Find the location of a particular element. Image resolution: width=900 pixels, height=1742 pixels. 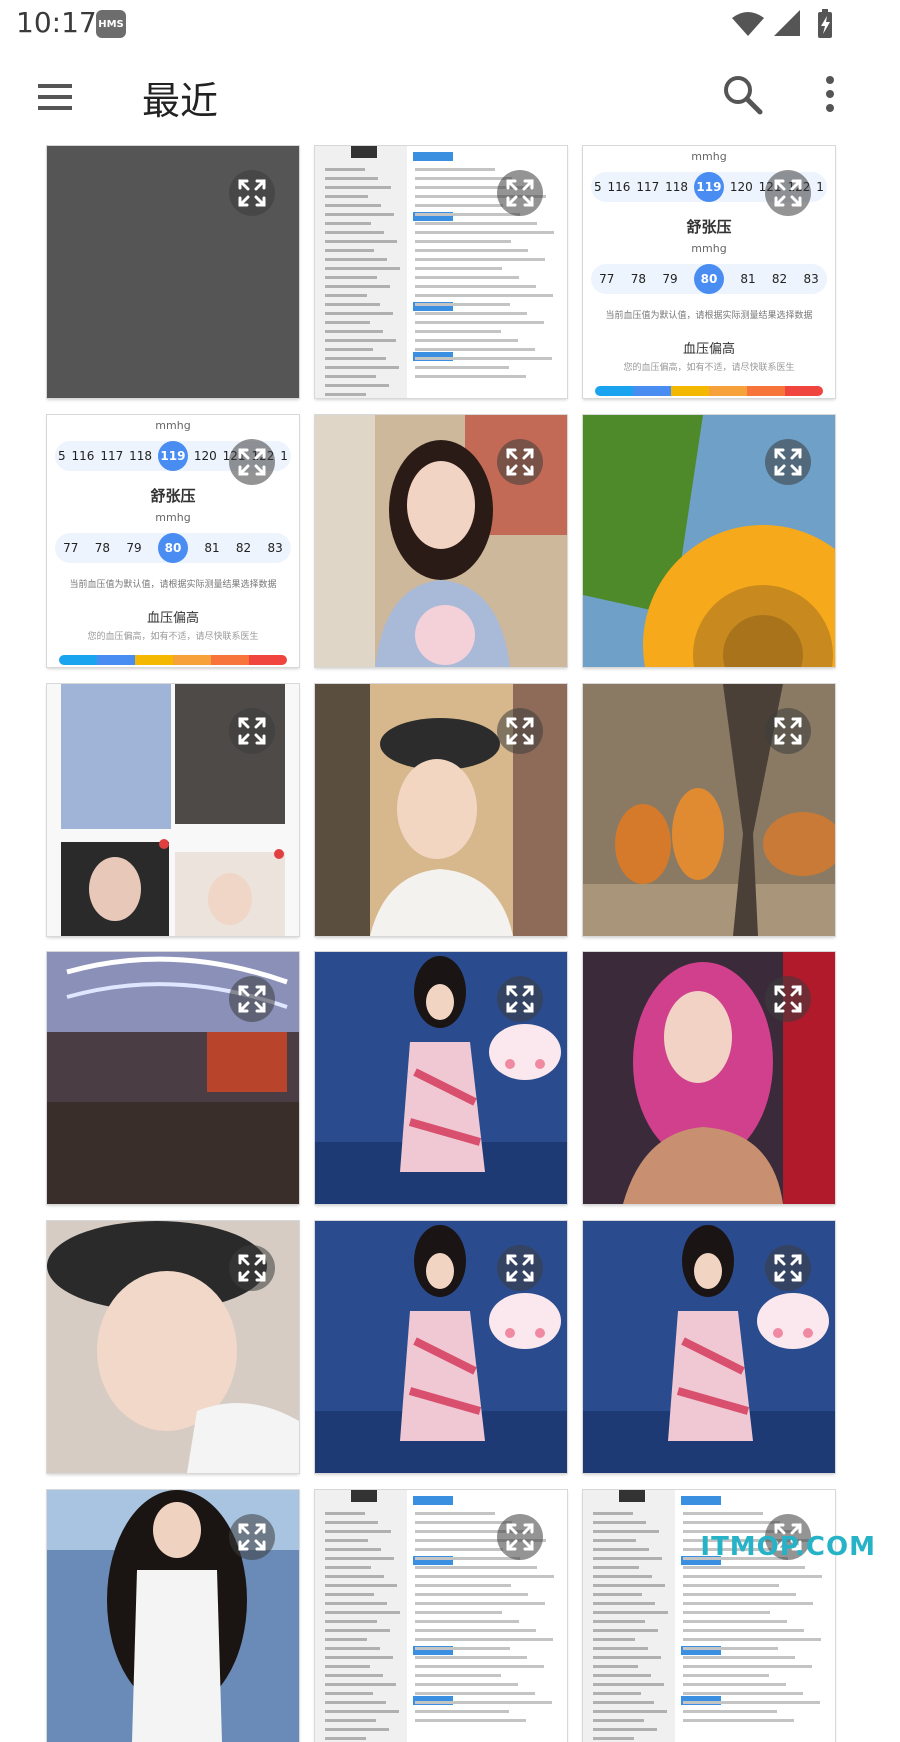

signal-wifi-battery-icons is located at coordinates (782, 23).